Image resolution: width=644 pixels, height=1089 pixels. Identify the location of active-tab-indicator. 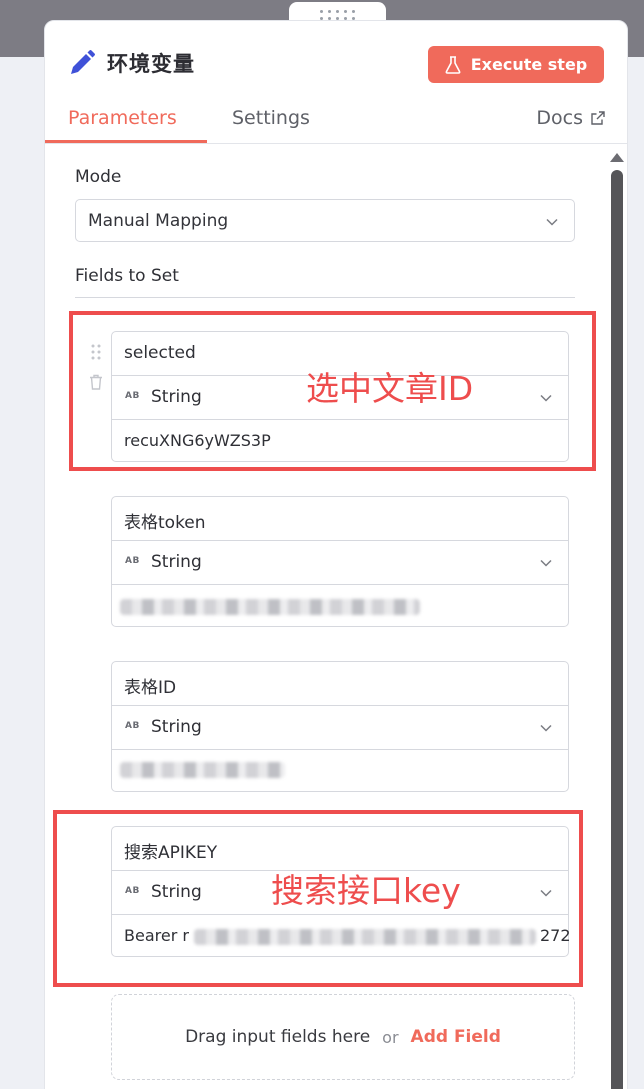
(126, 141).